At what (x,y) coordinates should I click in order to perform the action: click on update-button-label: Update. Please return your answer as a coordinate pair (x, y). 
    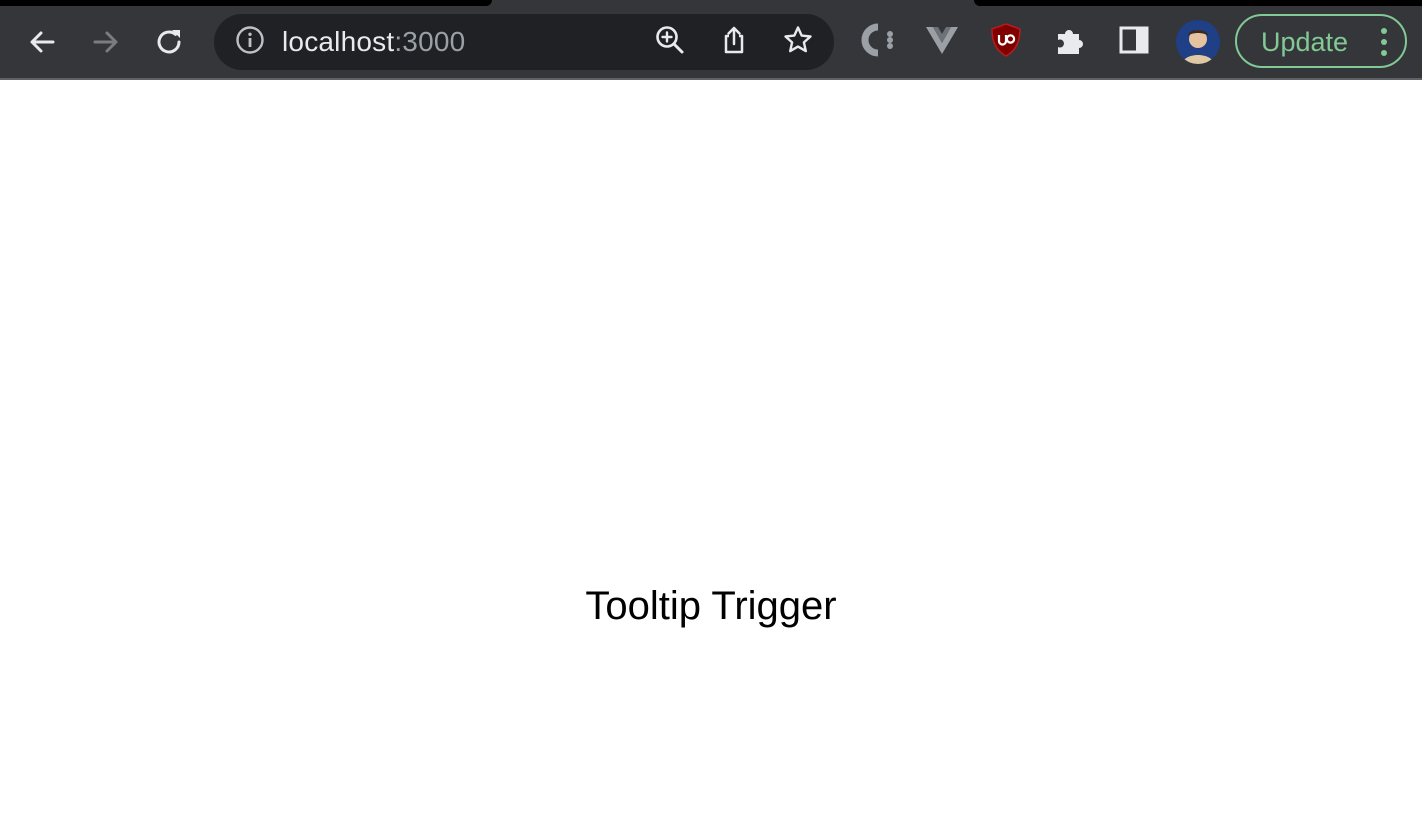
    Looking at the image, I should click on (1305, 42).